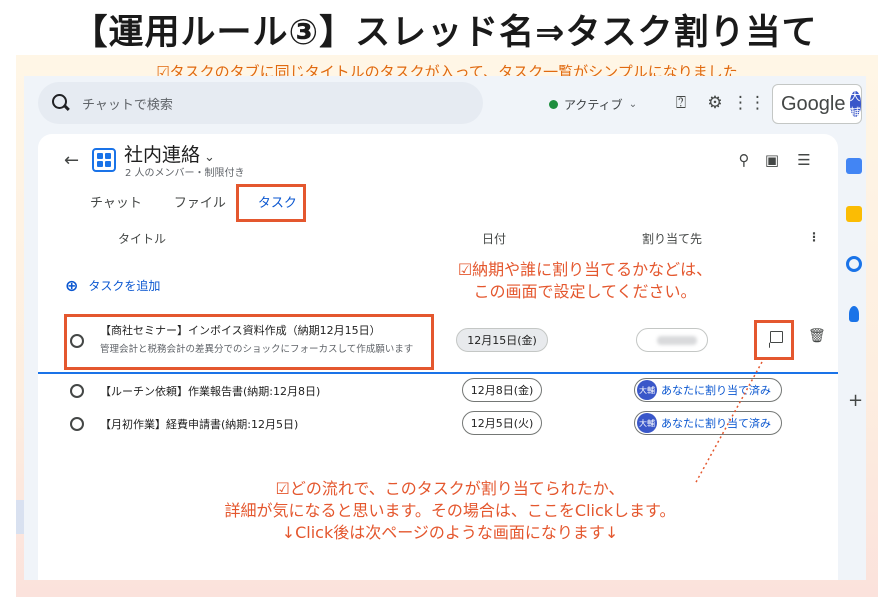 The height and width of the screenshot is (605, 890). Describe the element at coordinates (585, 280) in the screenshot. I see `annotation-settings: ☑納期や誰に割り当てるかなどは、 この画面で設定してください。` at that location.